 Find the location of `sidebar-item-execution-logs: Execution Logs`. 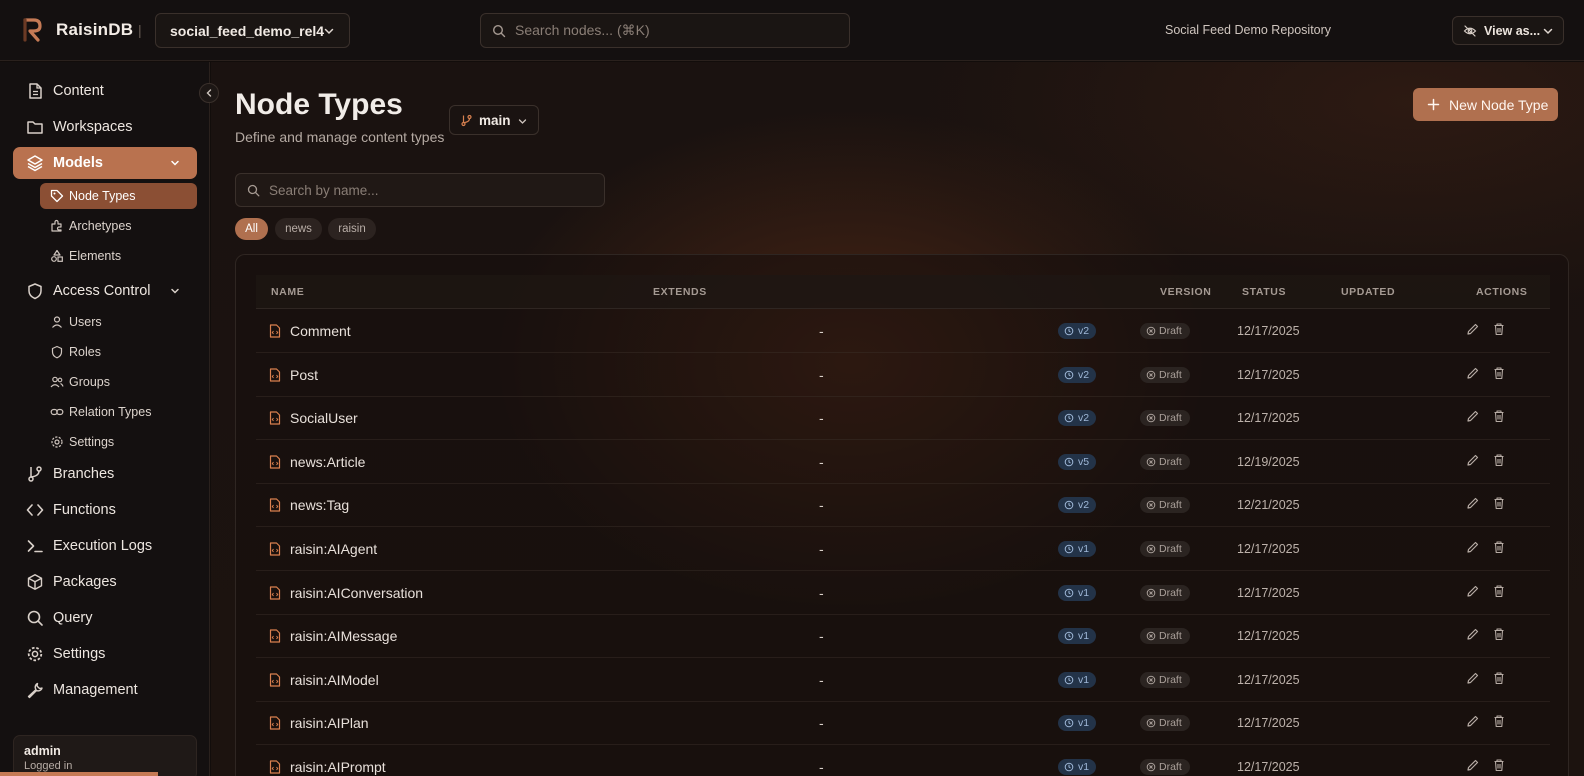

sidebar-item-execution-logs: Execution Logs is located at coordinates (105, 546).